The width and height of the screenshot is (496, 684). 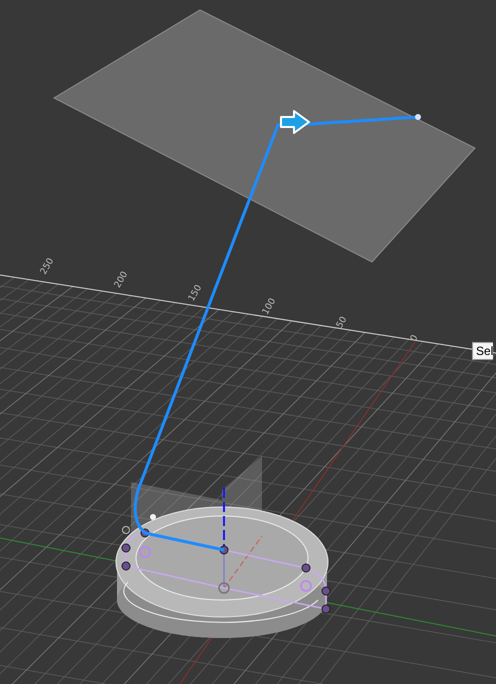 What do you see at coordinates (414, 339) in the screenshot?
I see `ruler-label: 0` at bounding box center [414, 339].